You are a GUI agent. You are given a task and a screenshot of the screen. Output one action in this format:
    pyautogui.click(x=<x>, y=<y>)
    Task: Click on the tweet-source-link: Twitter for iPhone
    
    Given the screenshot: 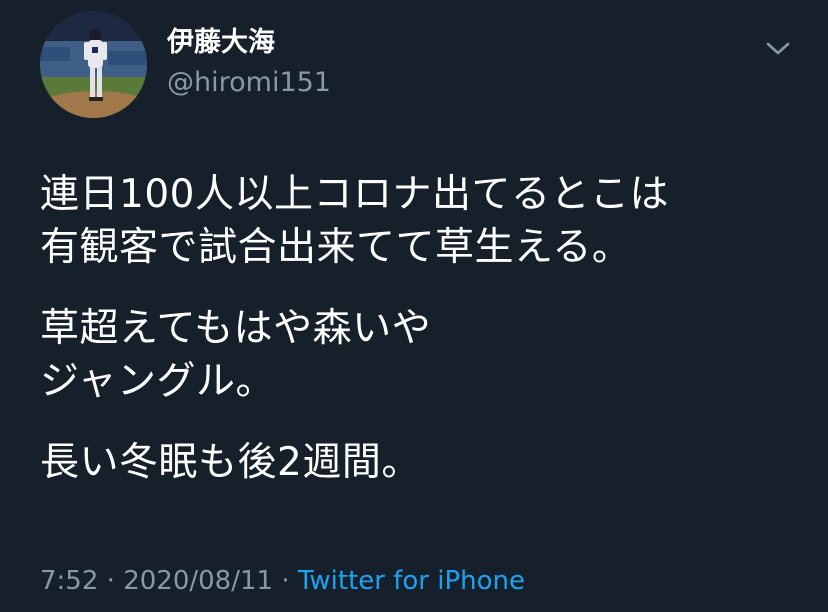 What is the action you would take?
    pyautogui.click(x=411, y=581)
    